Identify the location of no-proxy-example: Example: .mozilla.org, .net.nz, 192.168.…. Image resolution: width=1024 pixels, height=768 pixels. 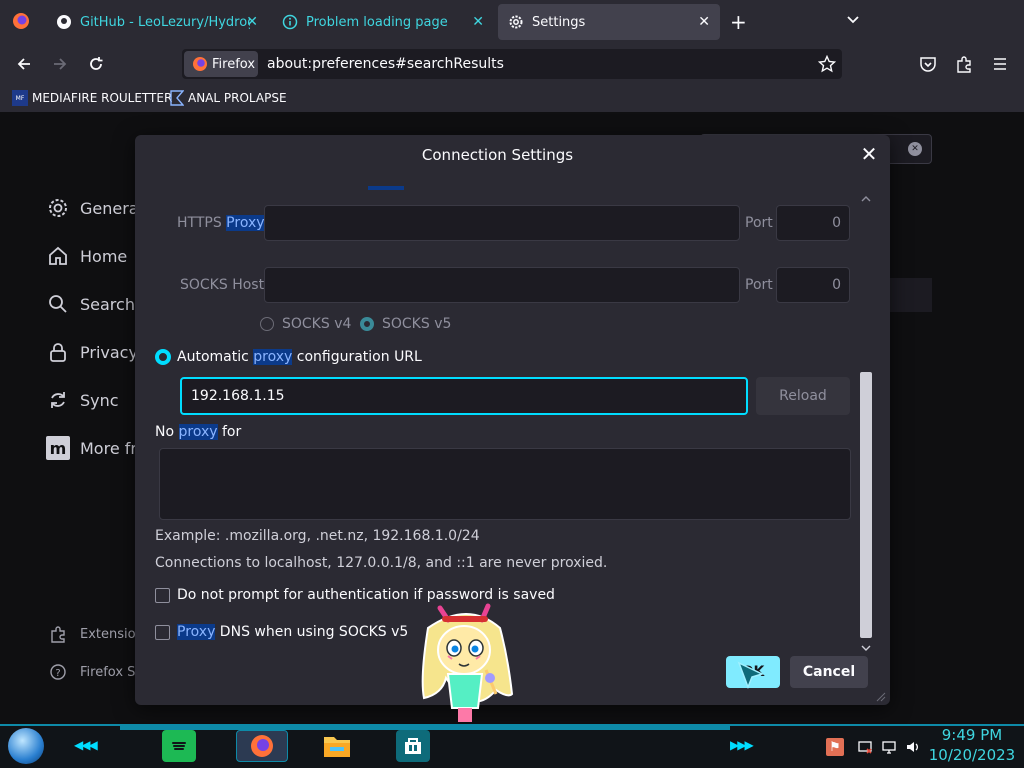
(317, 536).